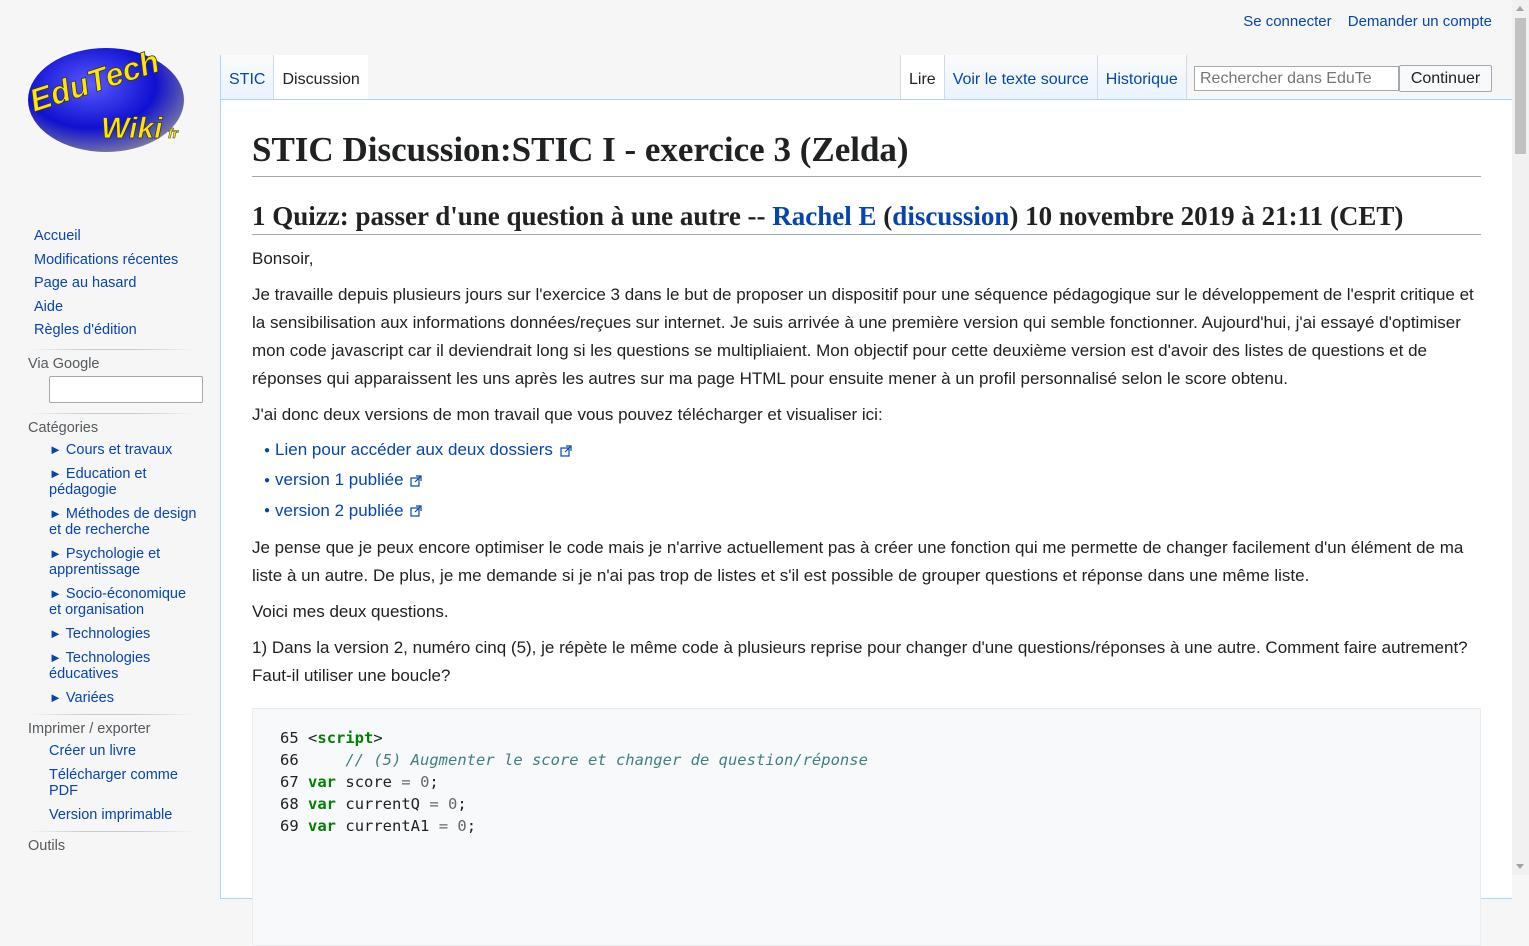  I want to click on line-number: 68, so click(289, 803).